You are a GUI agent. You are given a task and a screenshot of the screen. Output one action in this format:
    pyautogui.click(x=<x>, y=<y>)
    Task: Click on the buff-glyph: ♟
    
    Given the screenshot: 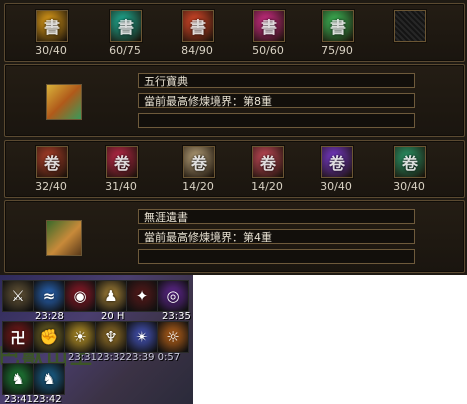 What is the action you would take?
    pyautogui.click(x=111, y=296)
    